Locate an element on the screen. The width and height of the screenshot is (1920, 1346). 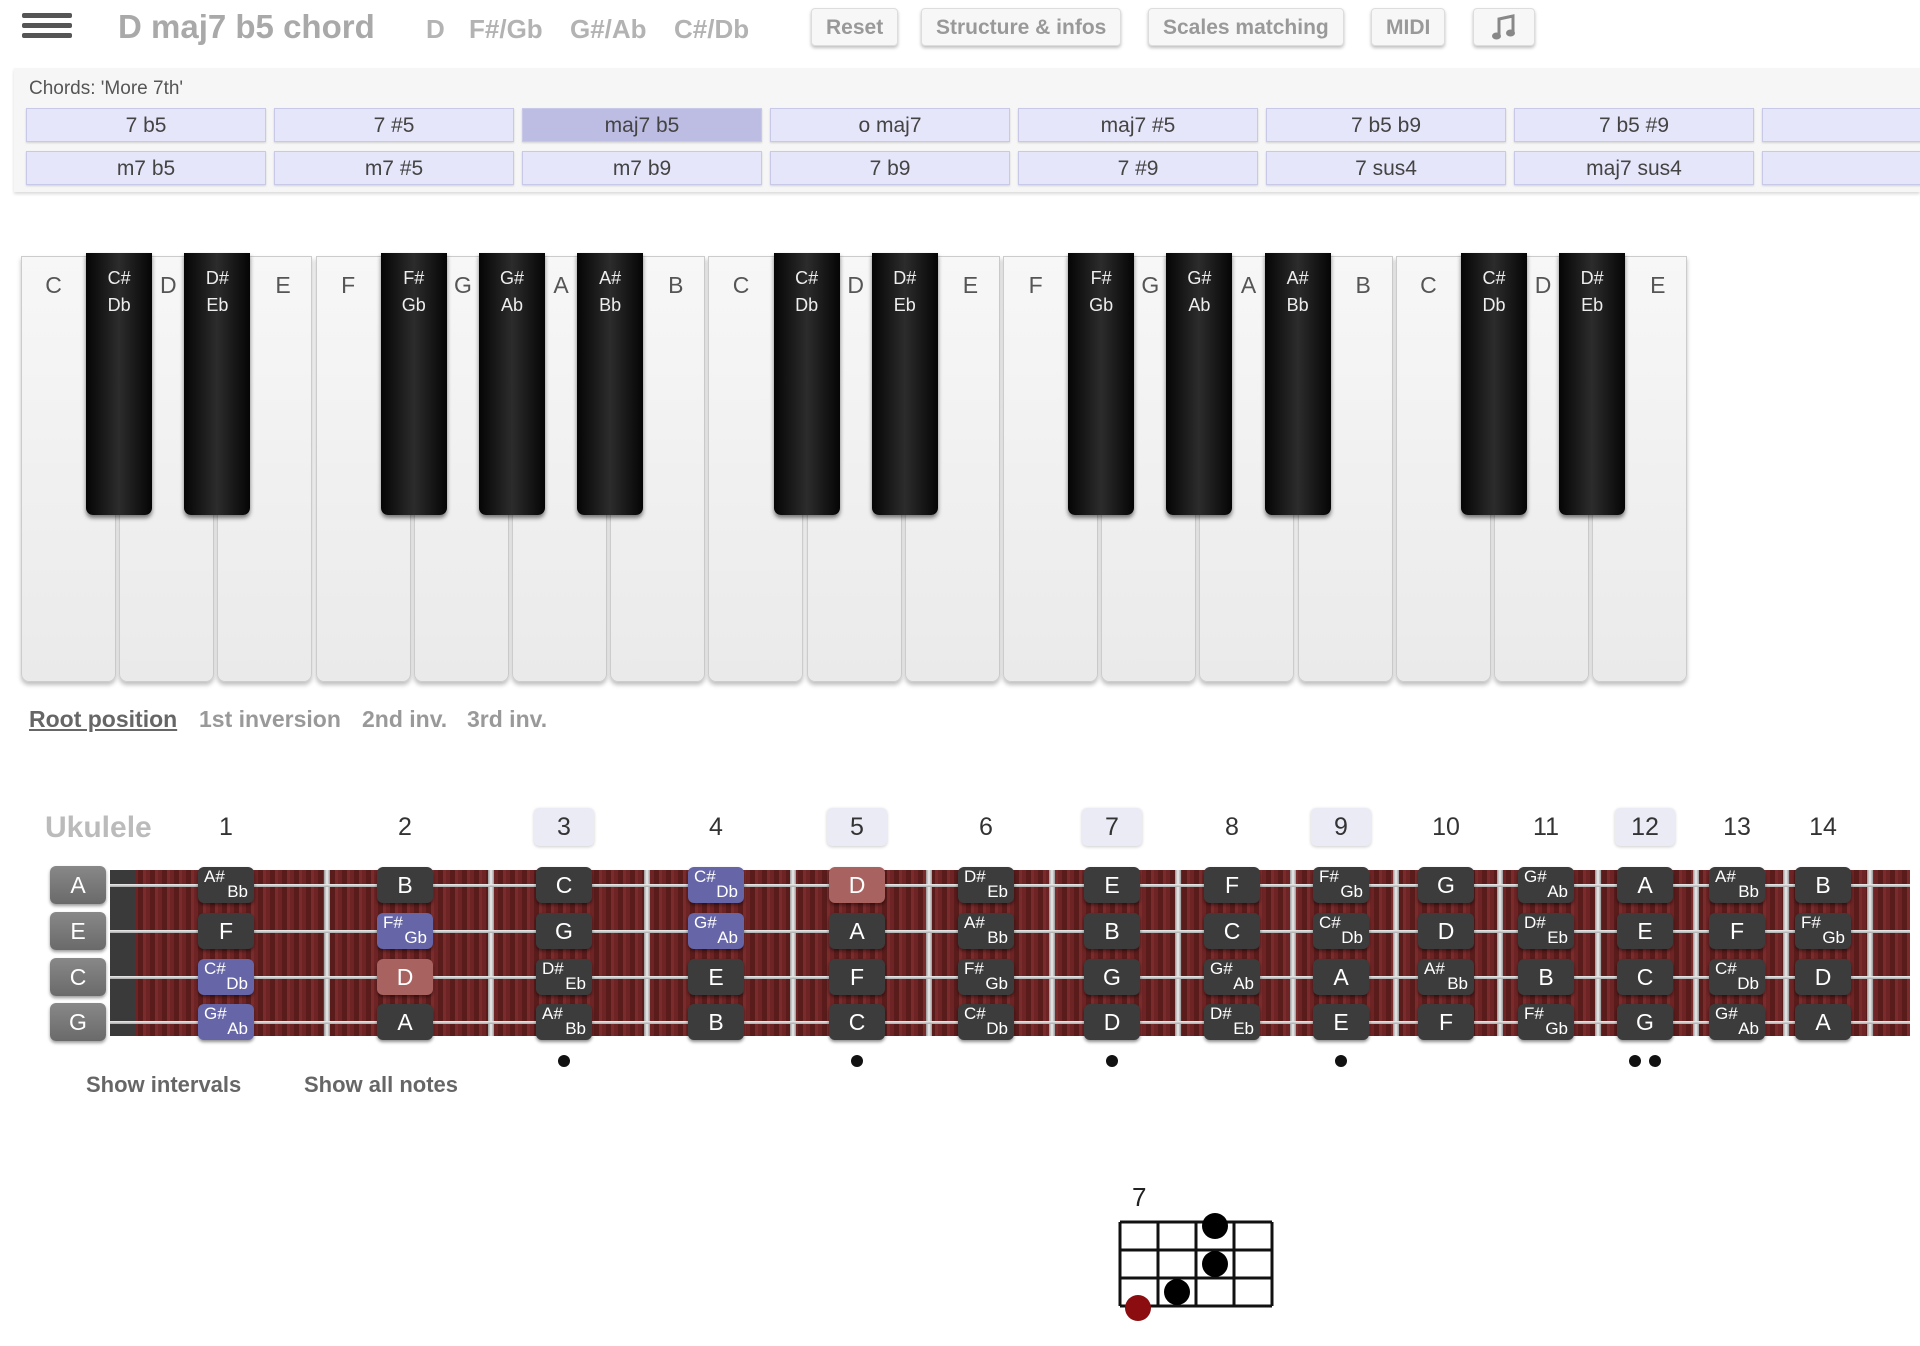
chord-option: 7 #5 b9 is located at coordinates (1841, 125).